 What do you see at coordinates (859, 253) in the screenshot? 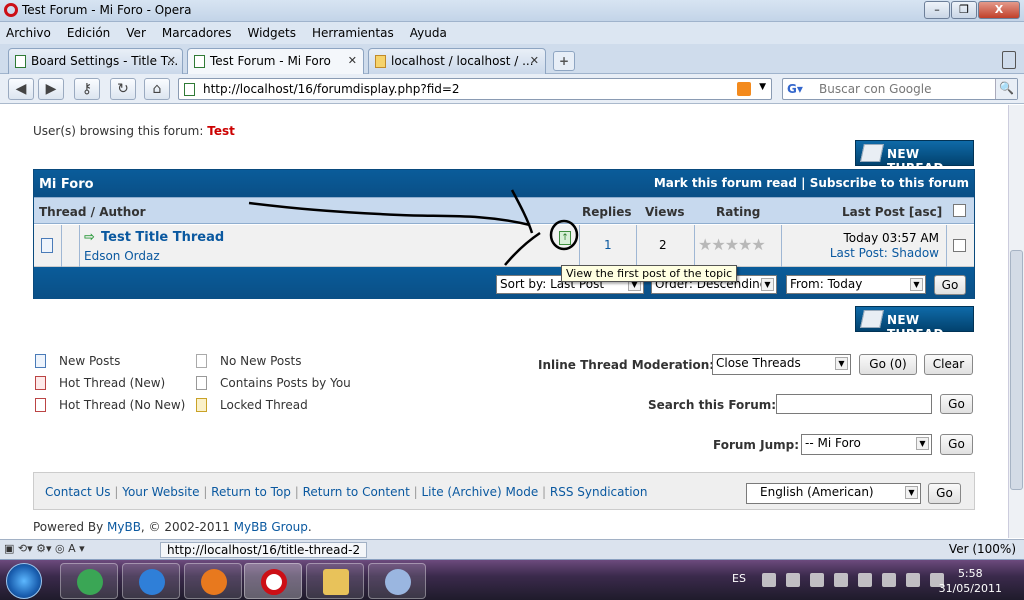
I see `last-post-link: Last Post:` at bounding box center [859, 253].